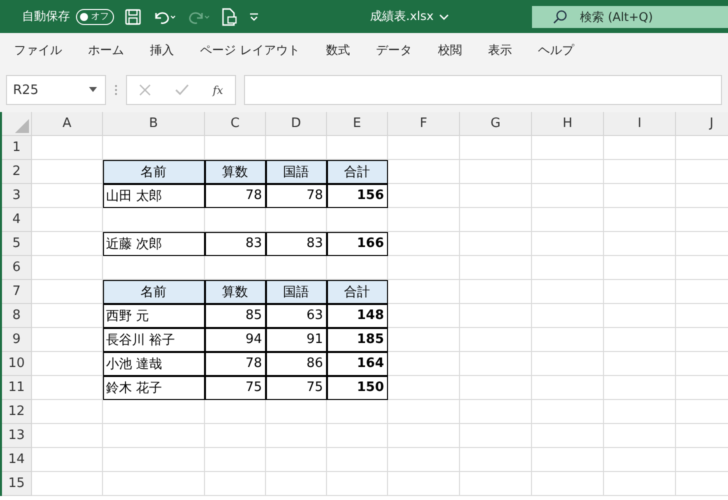 The image size is (728, 500). Describe the element at coordinates (17, 268) in the screenshot. I see `row-header: 6` at that location.